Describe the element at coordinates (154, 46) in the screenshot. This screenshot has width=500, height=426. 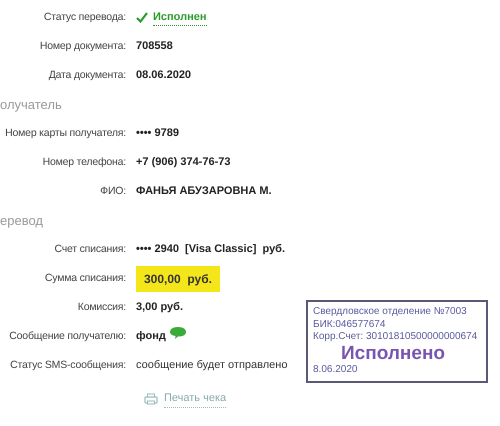
I see `field-value: 708558` at that location.